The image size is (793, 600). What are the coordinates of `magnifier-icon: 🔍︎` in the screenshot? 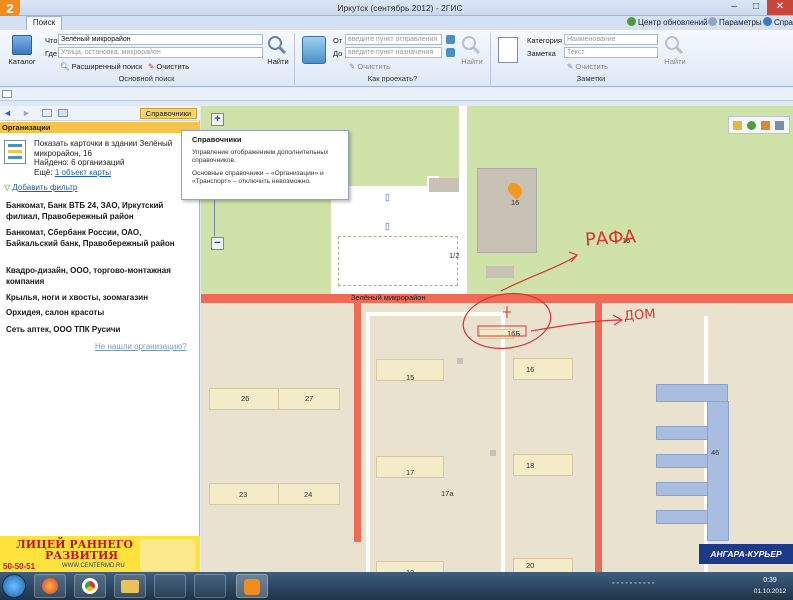 It's located at (65, 66).